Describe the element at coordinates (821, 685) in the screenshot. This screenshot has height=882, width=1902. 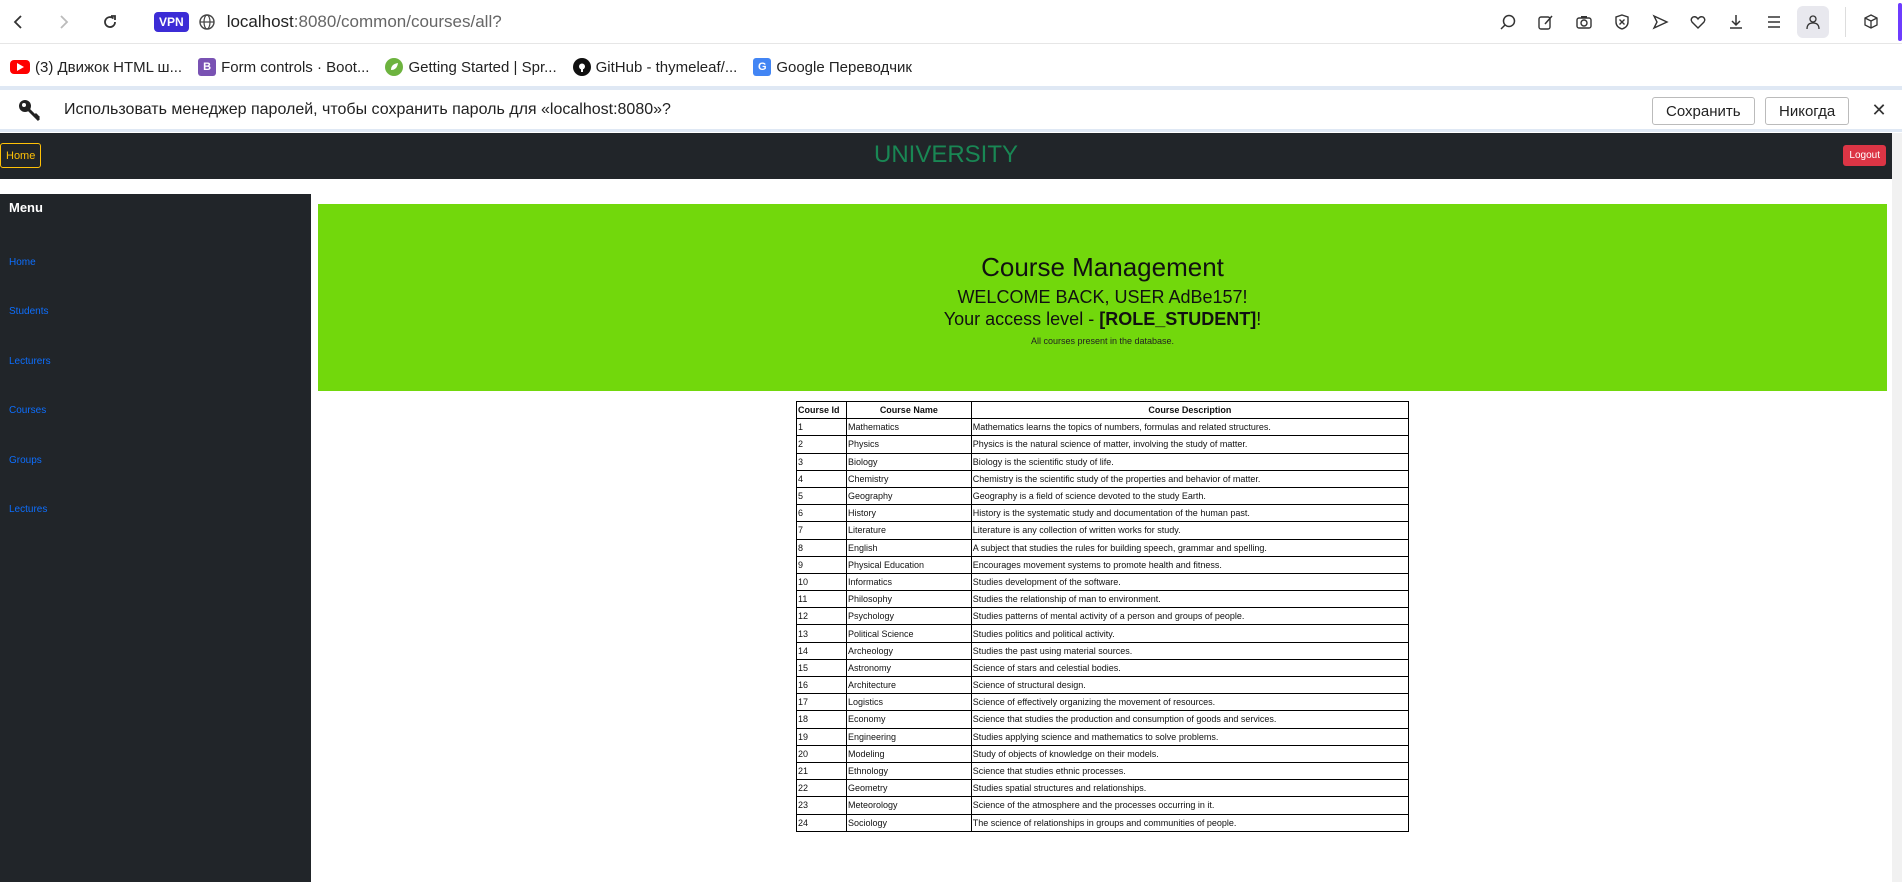
I see `course-id-cell: 16` at that location.